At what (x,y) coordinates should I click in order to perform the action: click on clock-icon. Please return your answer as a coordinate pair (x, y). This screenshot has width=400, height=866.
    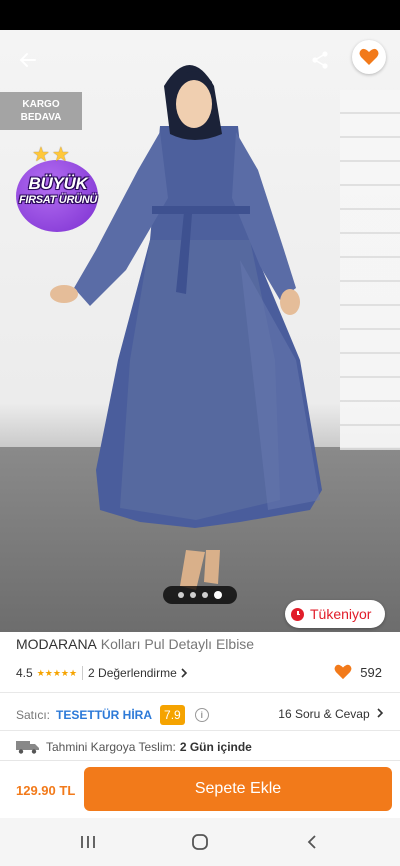
    Looking at the image, I should click on (297, 614).